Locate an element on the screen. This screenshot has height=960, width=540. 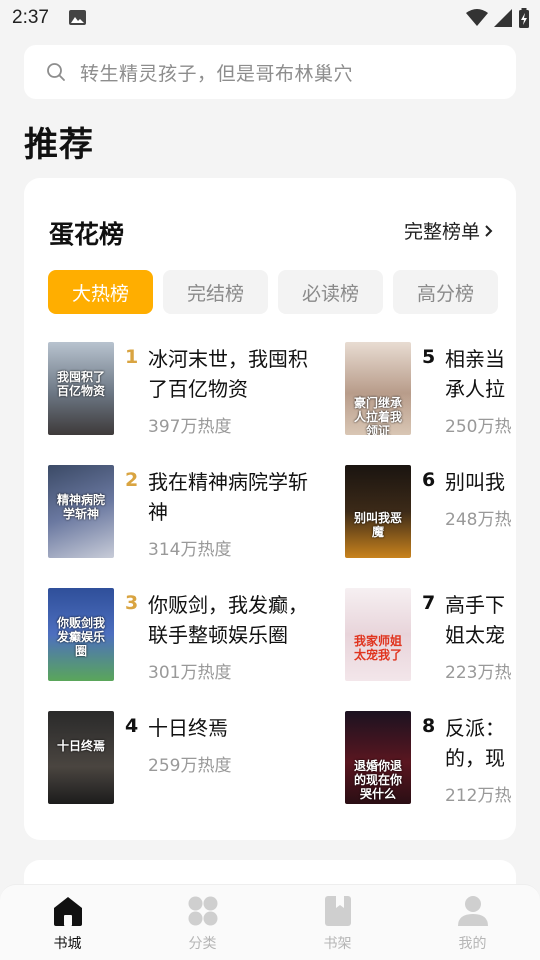
book-cover: 别叫我恶魔 is located at coordinates (378, 511).